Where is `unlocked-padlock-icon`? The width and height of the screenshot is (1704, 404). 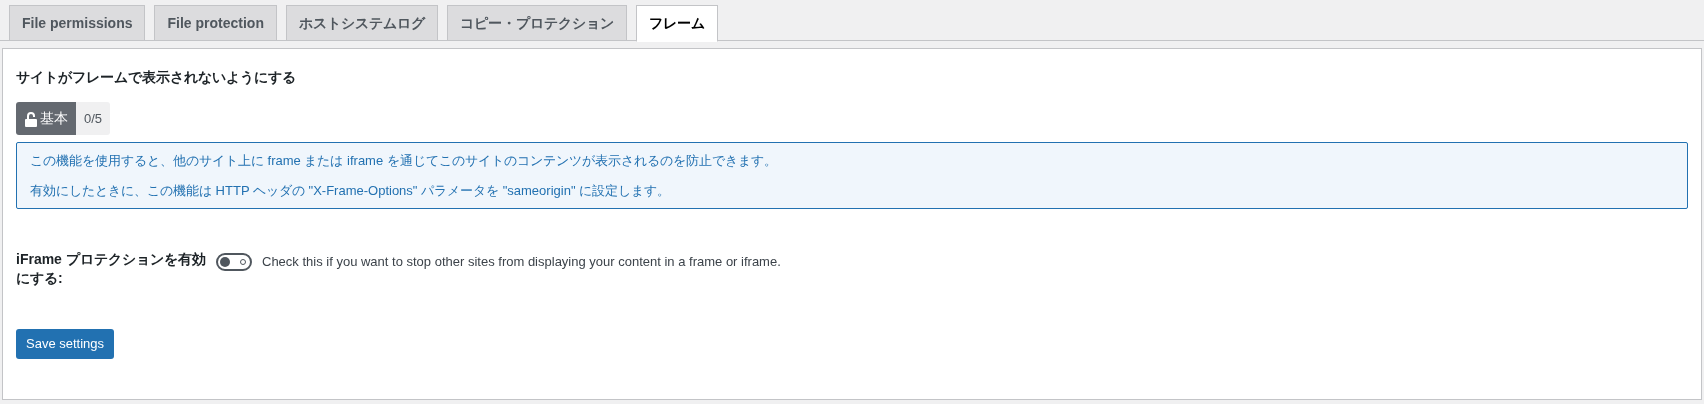
unlocked-padlock-icon is located at coordinates (31, 118).